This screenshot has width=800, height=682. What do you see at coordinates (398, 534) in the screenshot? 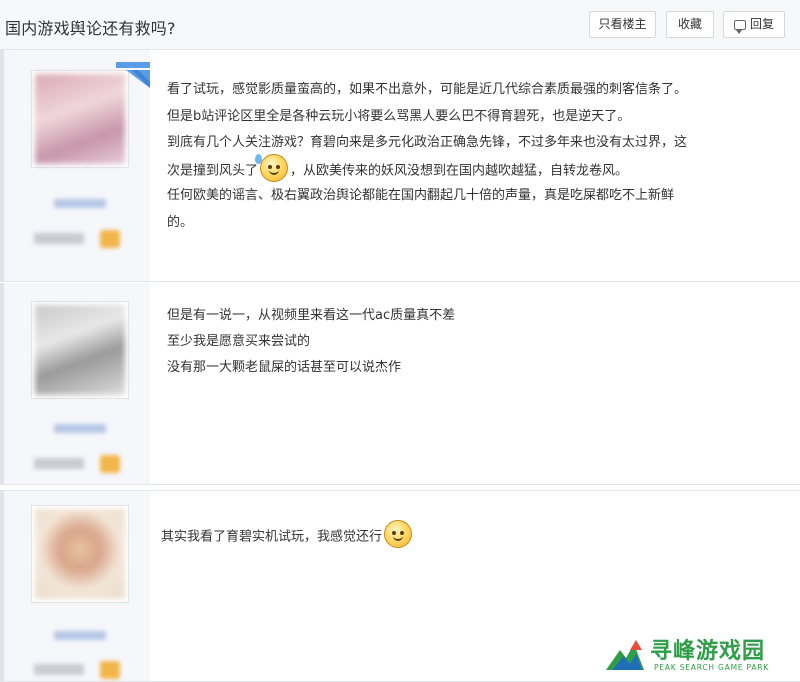
I see `smile-emoji-icon` at bounding box center [398, 534].